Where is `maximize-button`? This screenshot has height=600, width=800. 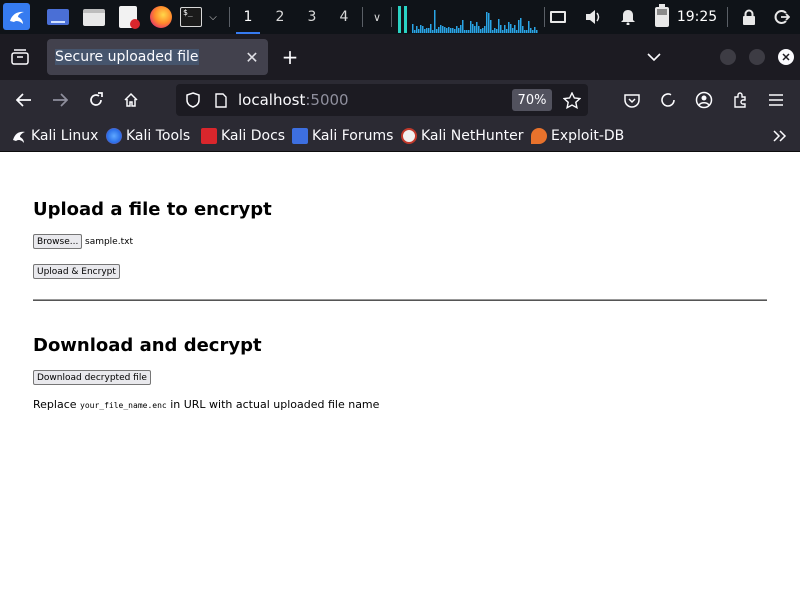
maximize-button is located at coordinates (757, 57).